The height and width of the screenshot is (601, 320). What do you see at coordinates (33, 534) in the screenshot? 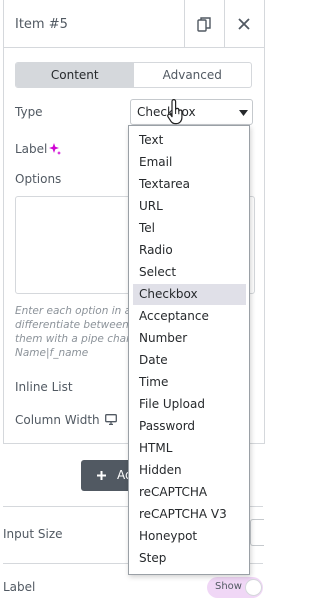
I see `input-size-label: Input Size` at bounding box center [33, 534].